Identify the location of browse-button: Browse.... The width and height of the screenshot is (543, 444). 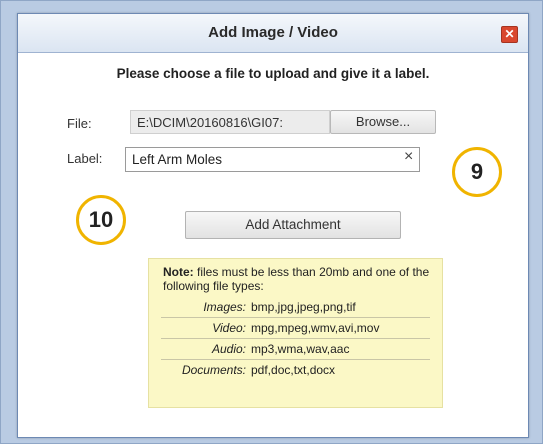
(383, 122).